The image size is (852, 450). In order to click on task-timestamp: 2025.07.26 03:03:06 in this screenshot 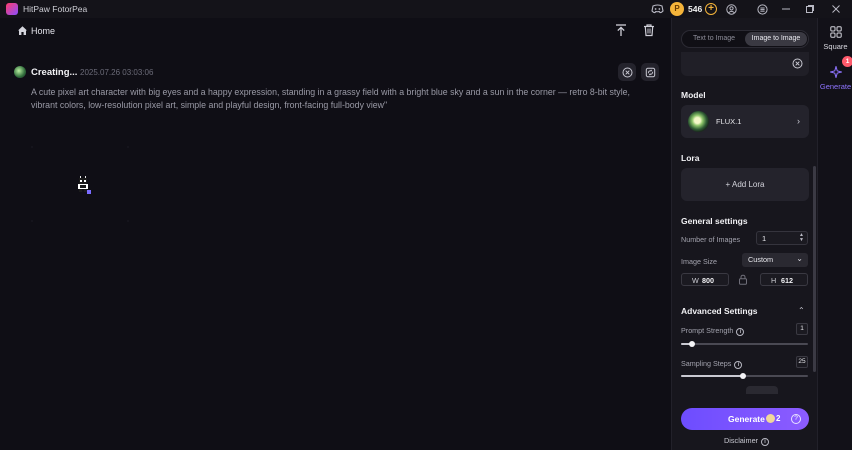, I will do `click(117, 72)`.